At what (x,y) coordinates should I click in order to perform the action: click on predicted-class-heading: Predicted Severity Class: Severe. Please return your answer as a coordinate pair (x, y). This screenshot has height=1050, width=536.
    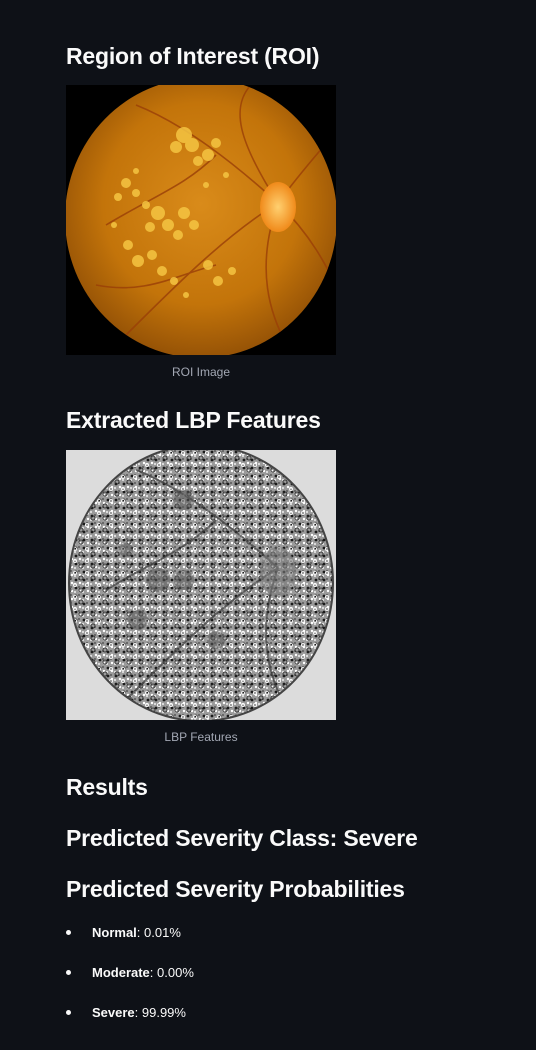
    Looking at the image, I should click on (242, 838).